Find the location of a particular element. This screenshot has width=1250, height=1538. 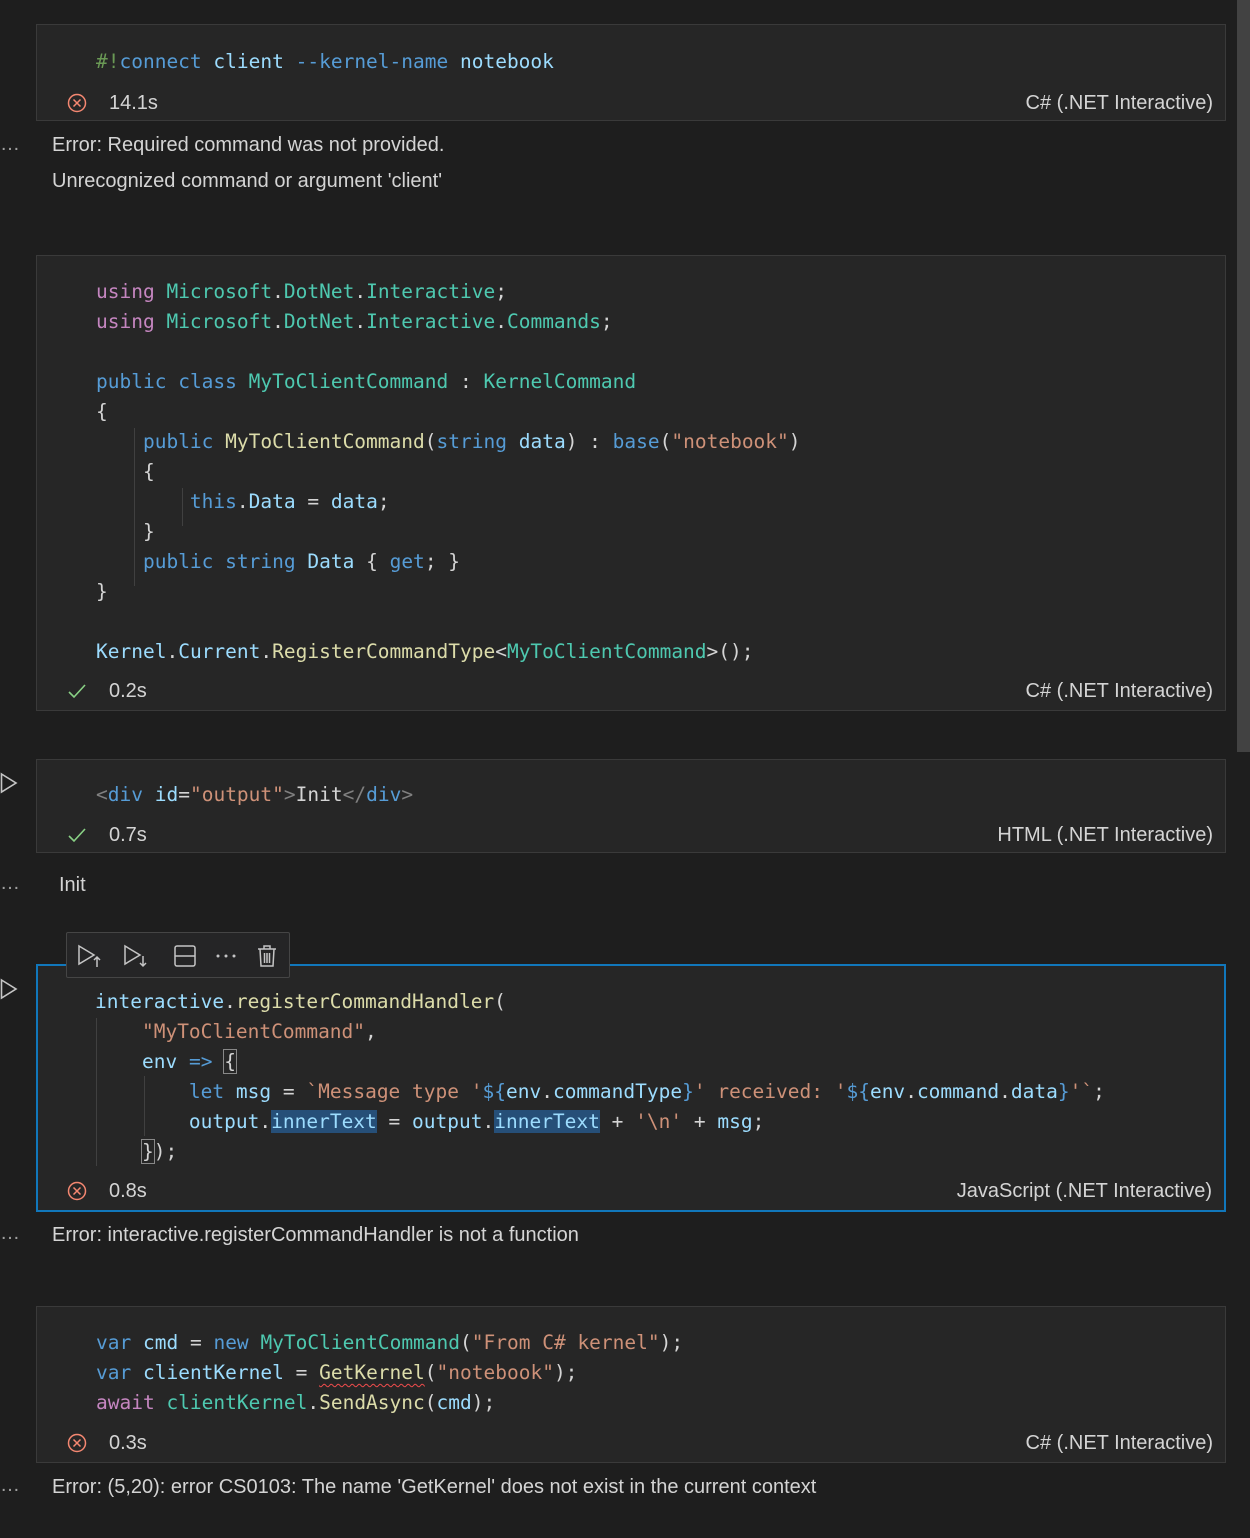

kernel-language-picker: HTML (.NET Interactive) is located at coordinates (1105, 835).